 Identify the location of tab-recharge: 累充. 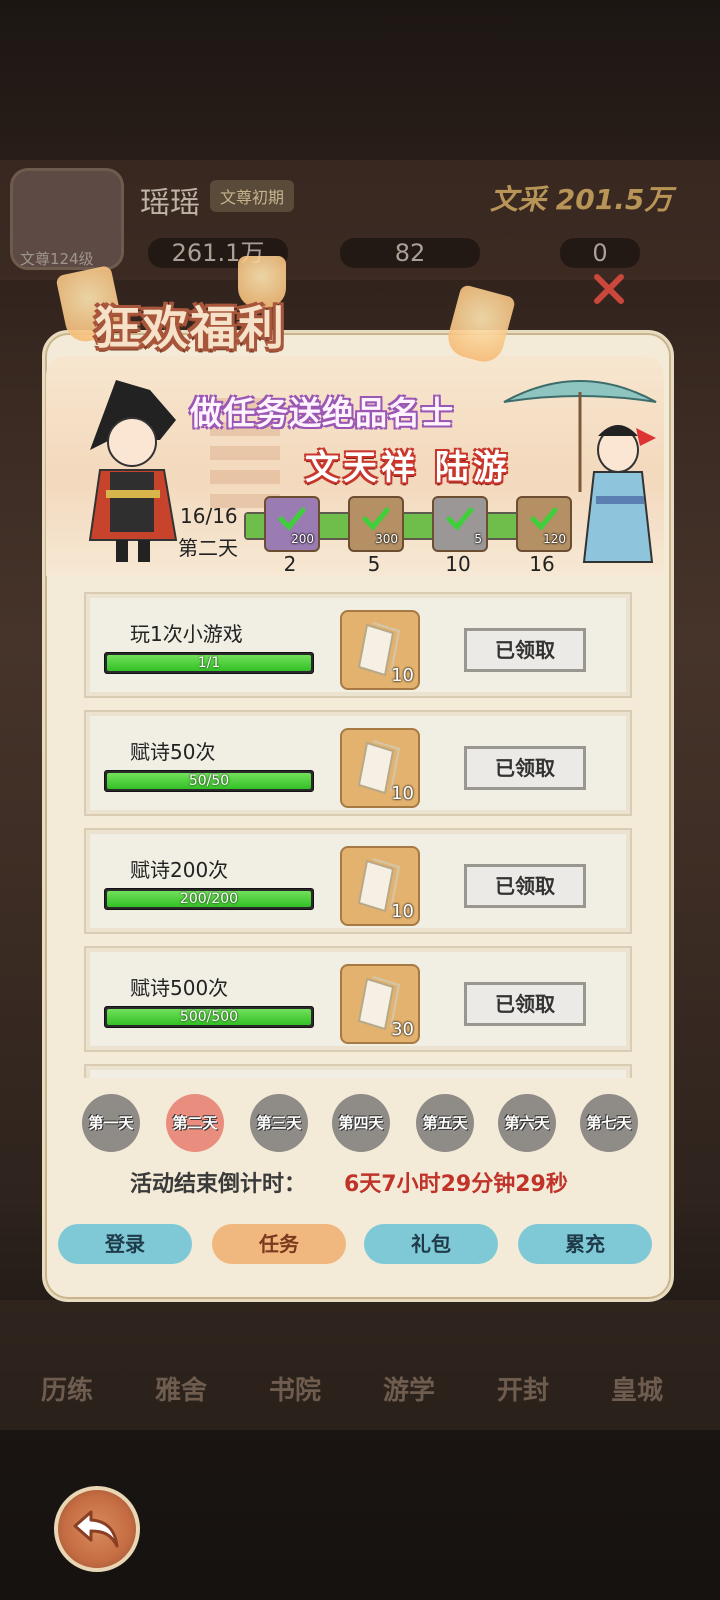
(585, 1244).